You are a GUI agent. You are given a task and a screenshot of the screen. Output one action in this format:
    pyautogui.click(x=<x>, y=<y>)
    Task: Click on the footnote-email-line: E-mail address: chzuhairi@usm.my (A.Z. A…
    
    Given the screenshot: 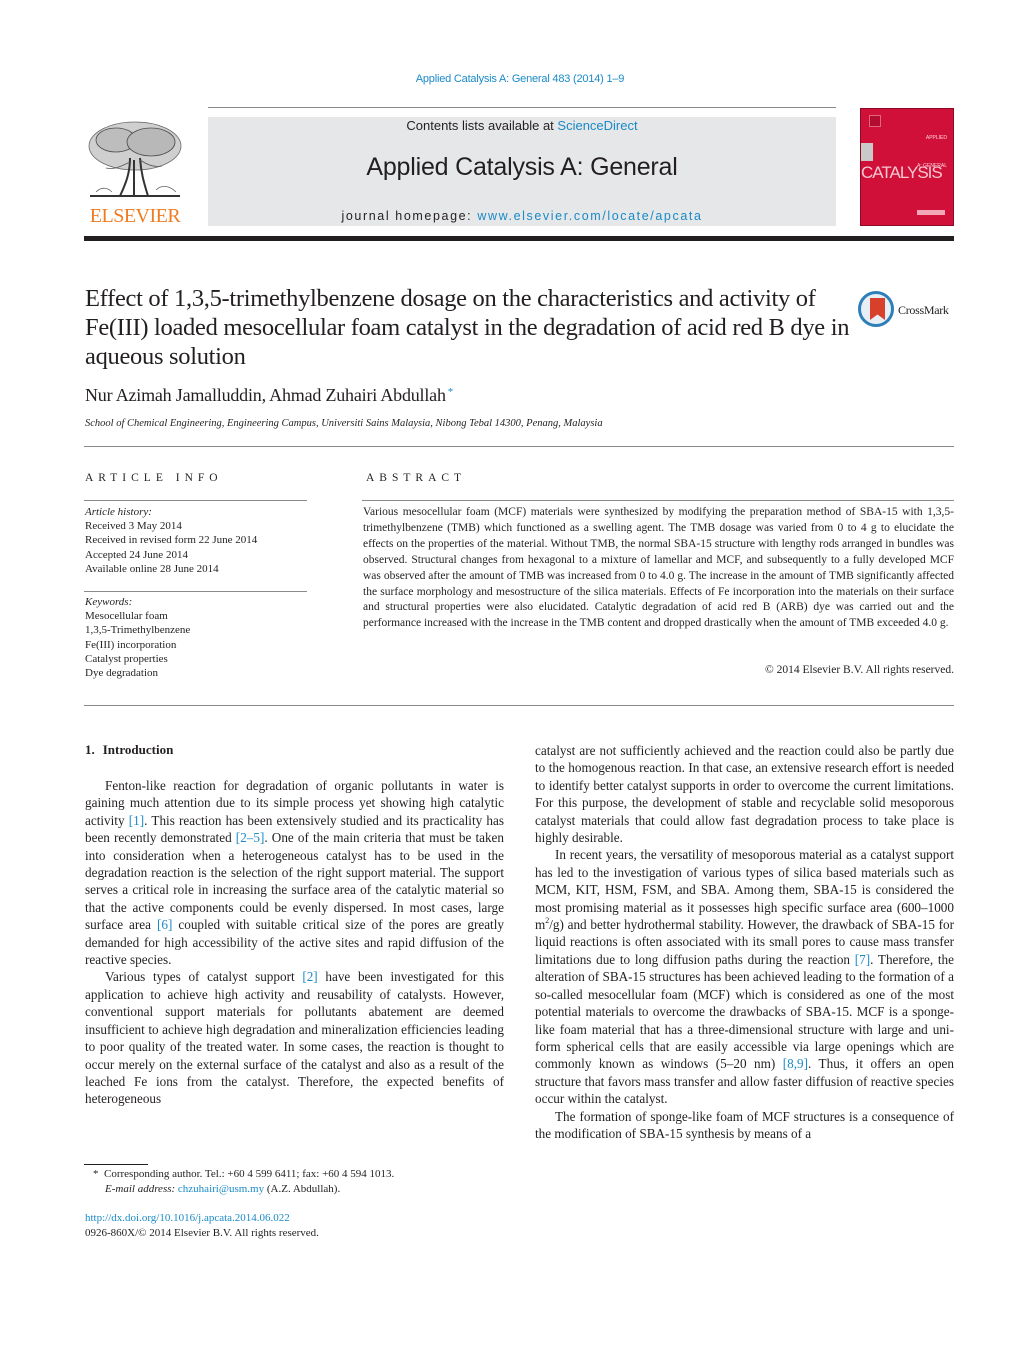 What is the action you would take?
    pyautogui.click(x=303, y=1189)
    